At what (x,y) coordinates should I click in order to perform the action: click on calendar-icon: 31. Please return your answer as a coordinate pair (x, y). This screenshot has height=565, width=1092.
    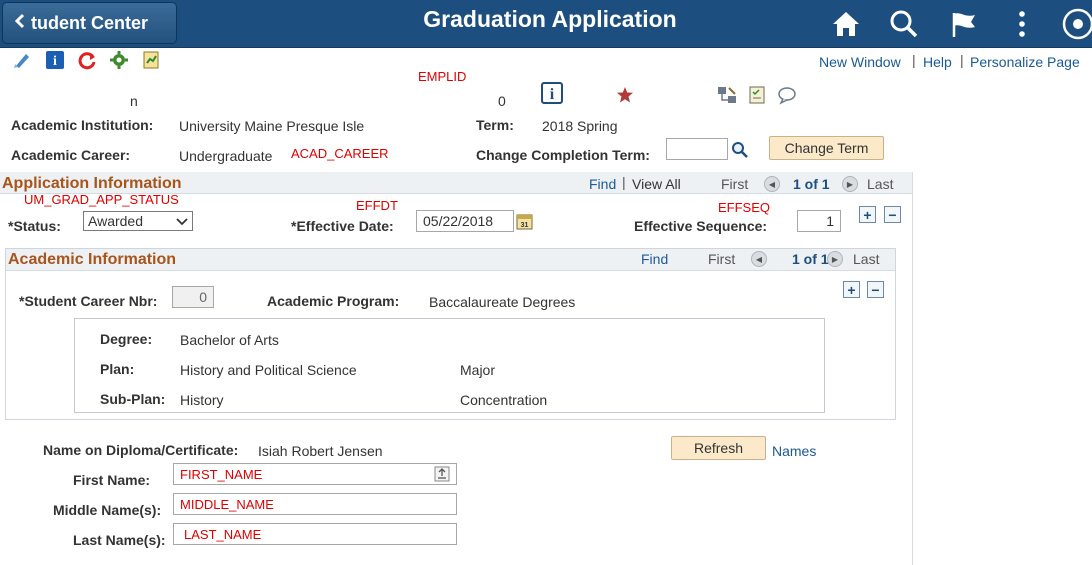
    Looking at the image, I should click on (524, 221).